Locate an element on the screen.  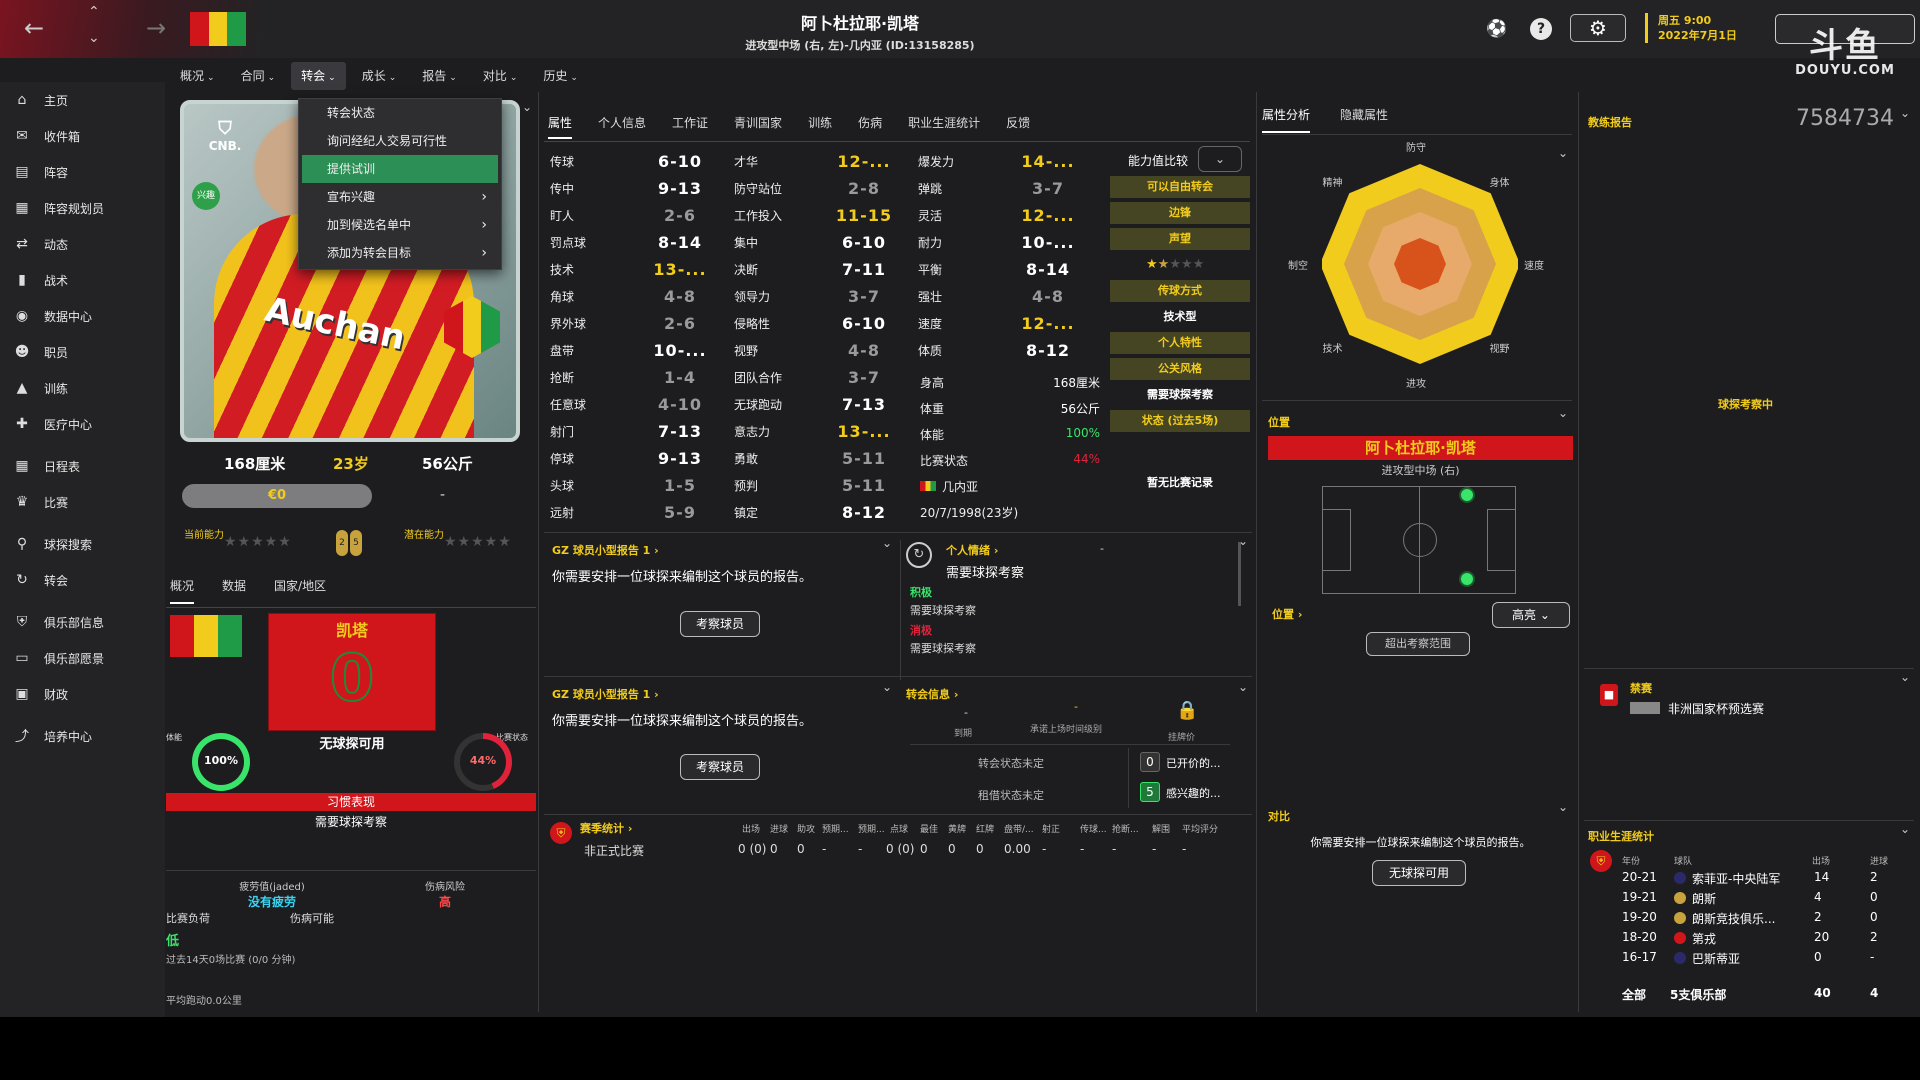
trait-1: 边锋 is located at coordinates (1180, 213).